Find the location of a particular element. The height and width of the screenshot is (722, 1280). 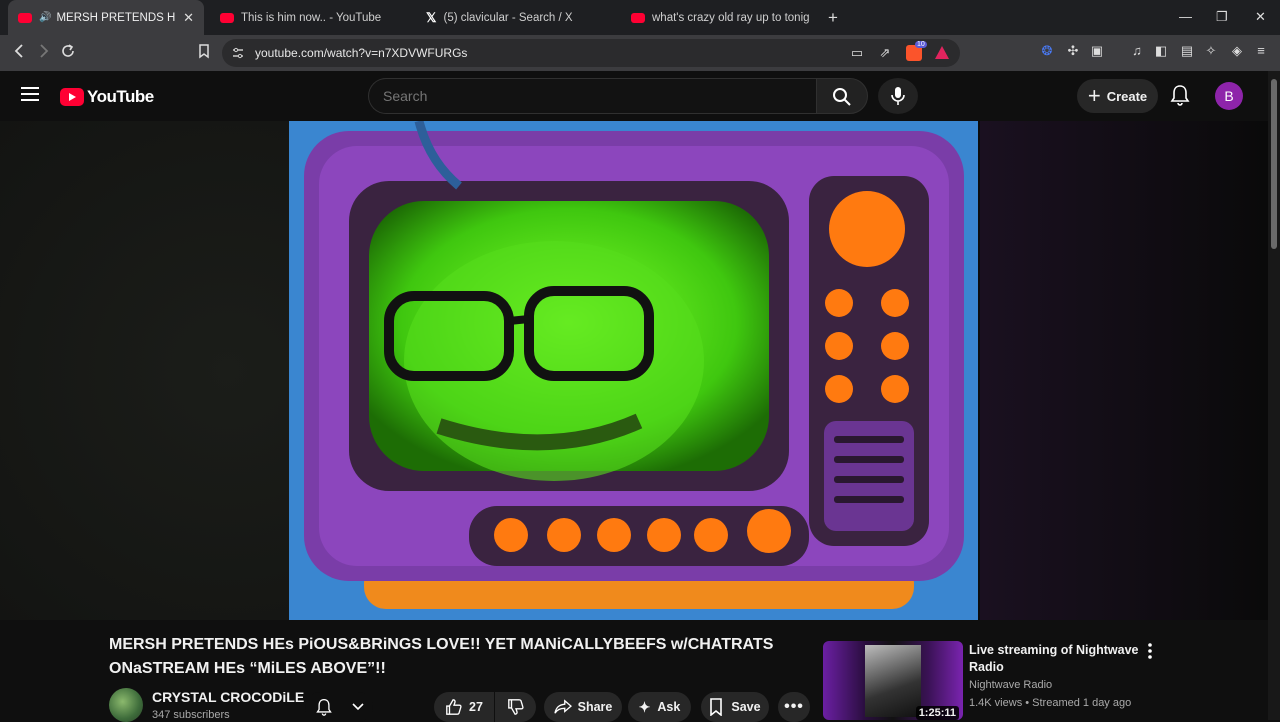

extensions-puzzle-icon: ✣ is located at coordinates (1073, 51).